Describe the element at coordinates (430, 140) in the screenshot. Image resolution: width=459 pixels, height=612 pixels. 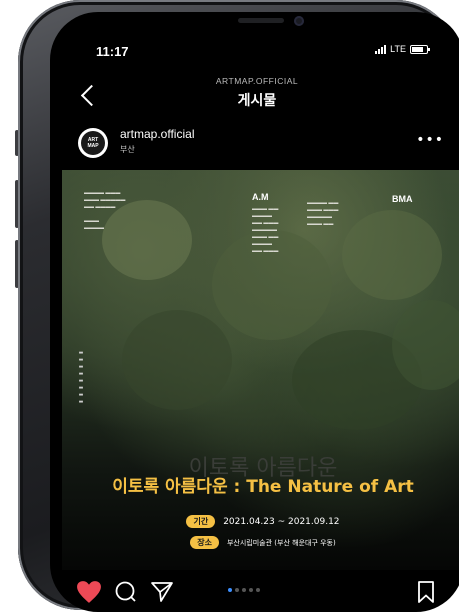
I see `more-icon: •••` at that location.